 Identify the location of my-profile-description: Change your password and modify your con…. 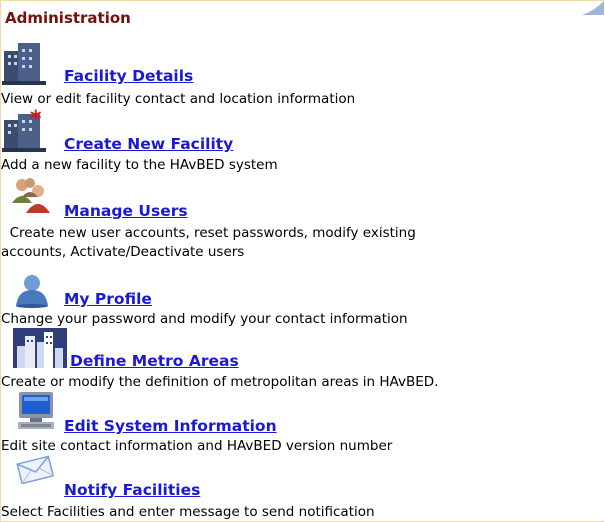
(204, 319).